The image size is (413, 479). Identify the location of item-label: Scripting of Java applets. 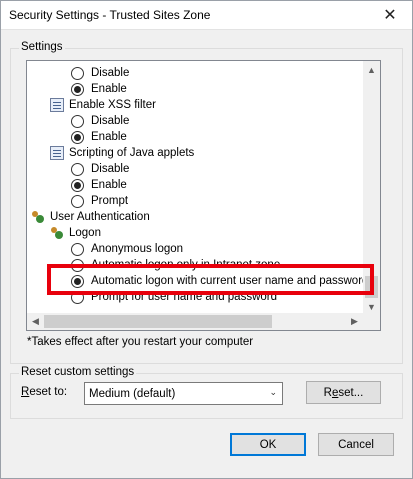
(132, 153).